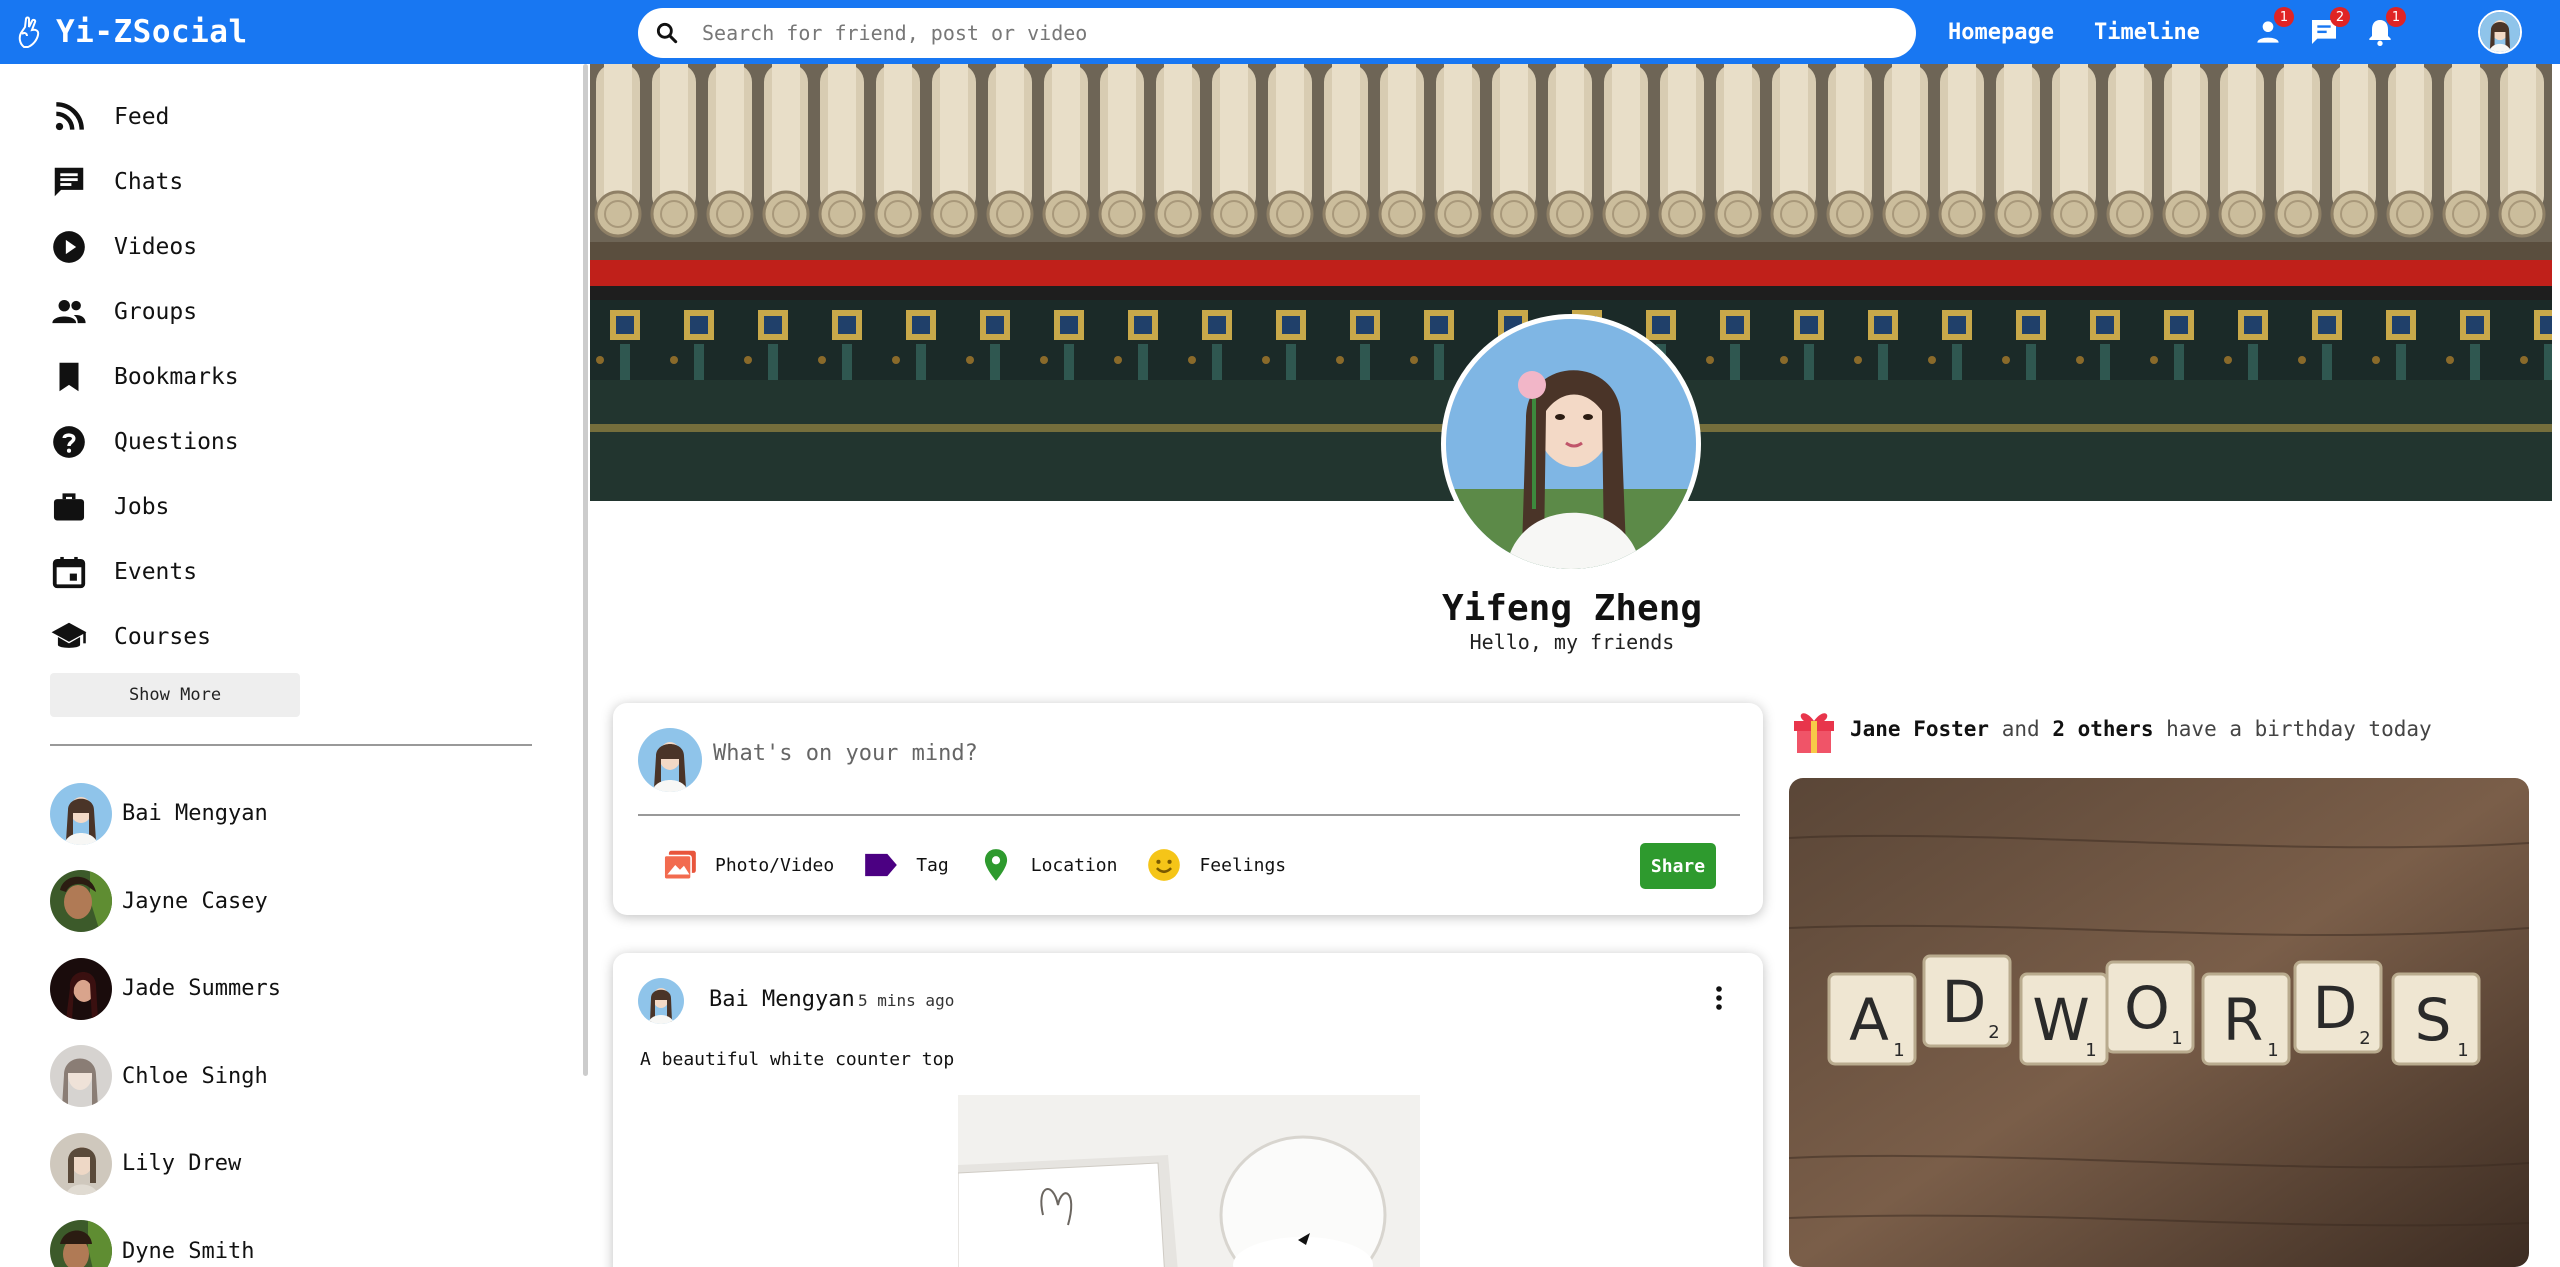  Describe the element at coordinates (2284, 17) in the screenshot. I see `friend-requests-badge: 1` at that location.